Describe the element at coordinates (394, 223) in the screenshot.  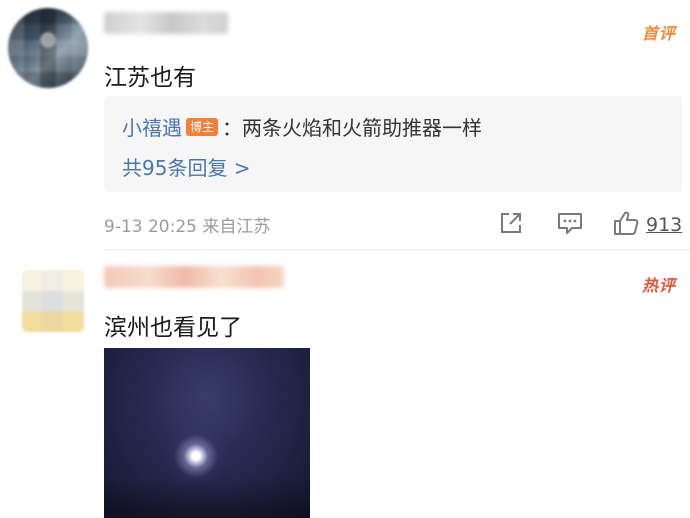
I see `comment-meta-row: 9-13 20:25 来自江苏 913` at that location.